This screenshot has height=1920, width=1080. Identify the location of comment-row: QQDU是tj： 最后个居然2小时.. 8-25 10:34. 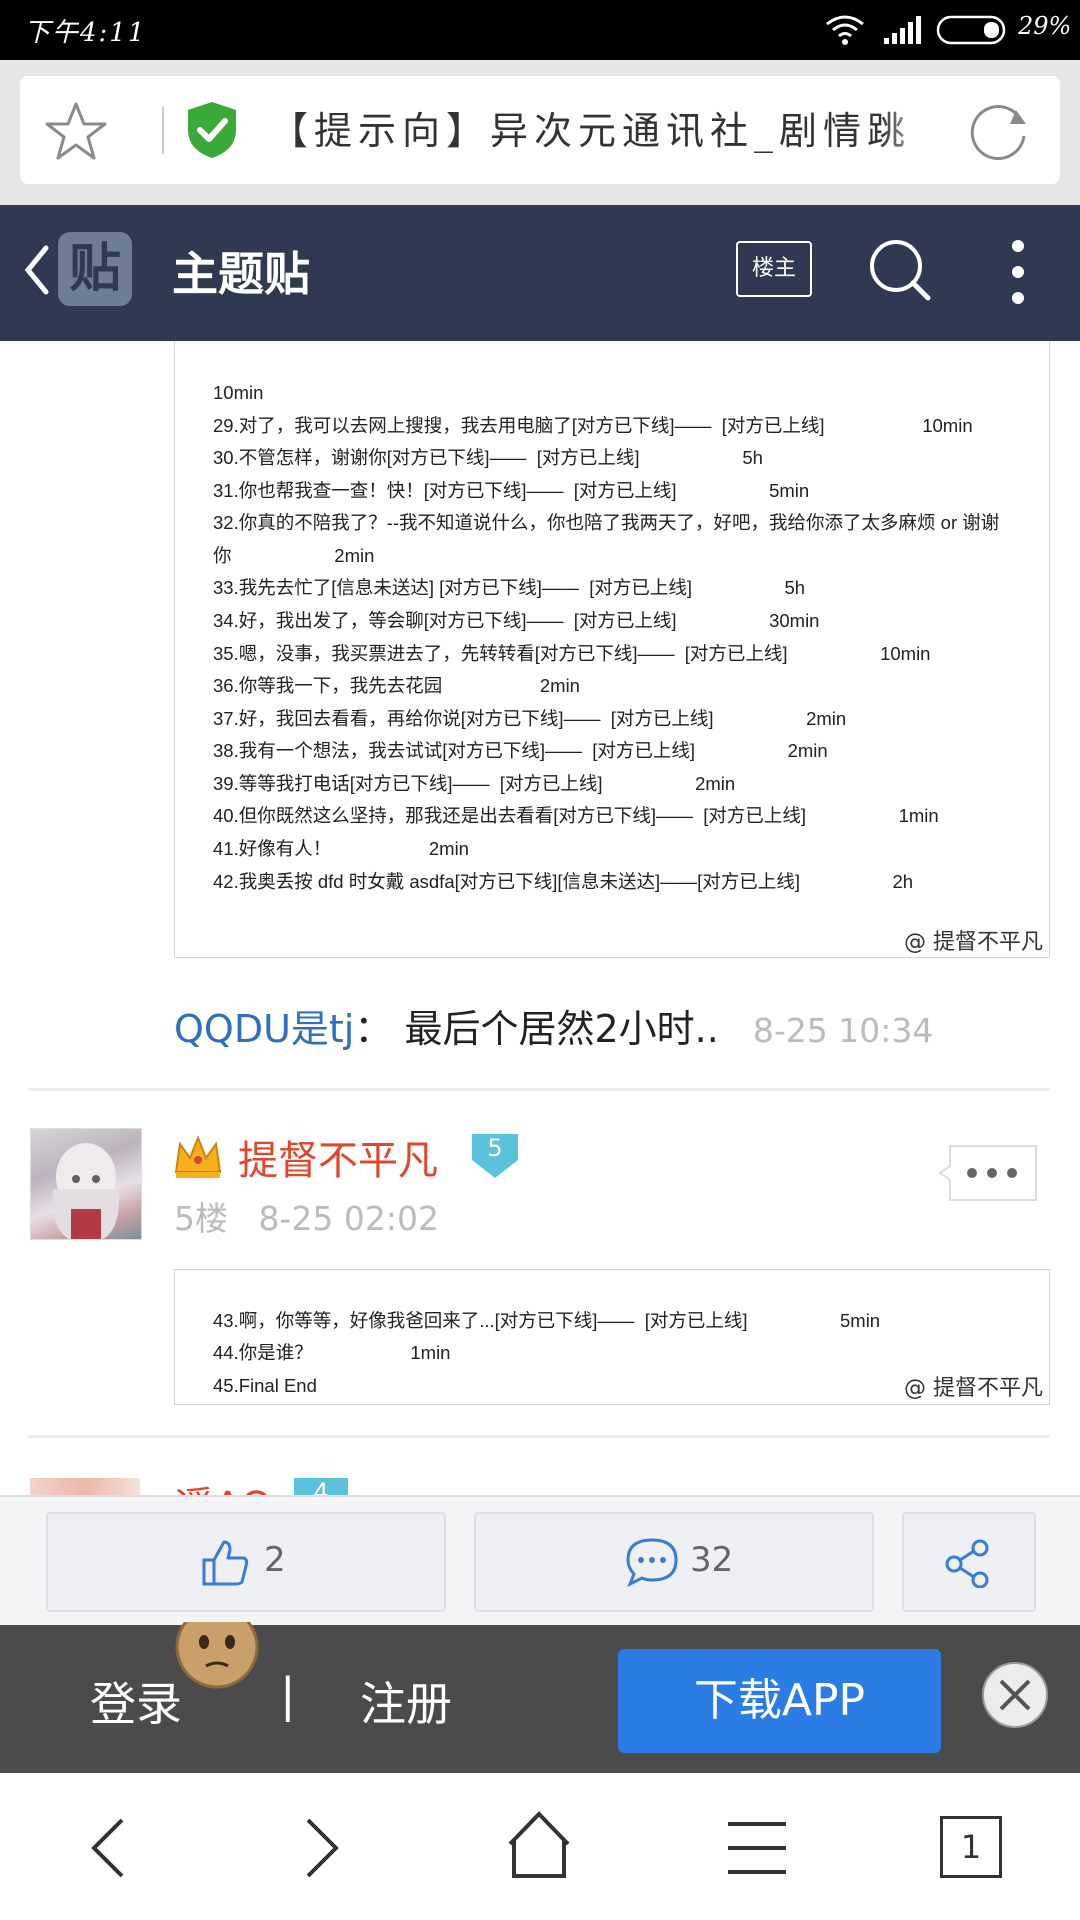
(553, 1025).